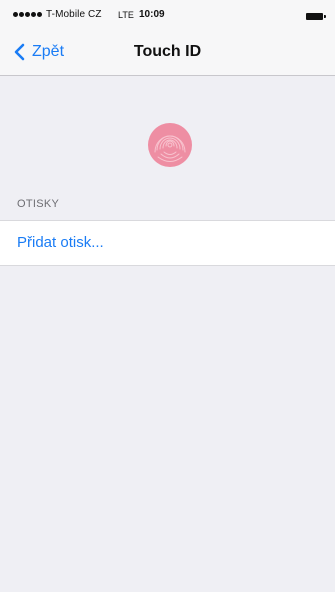 Image resolution: width=335 pixels, height=592 pixels. Describe the element at coordinates (316, 16) in the screenshot. I see `battery-icon` at that location.